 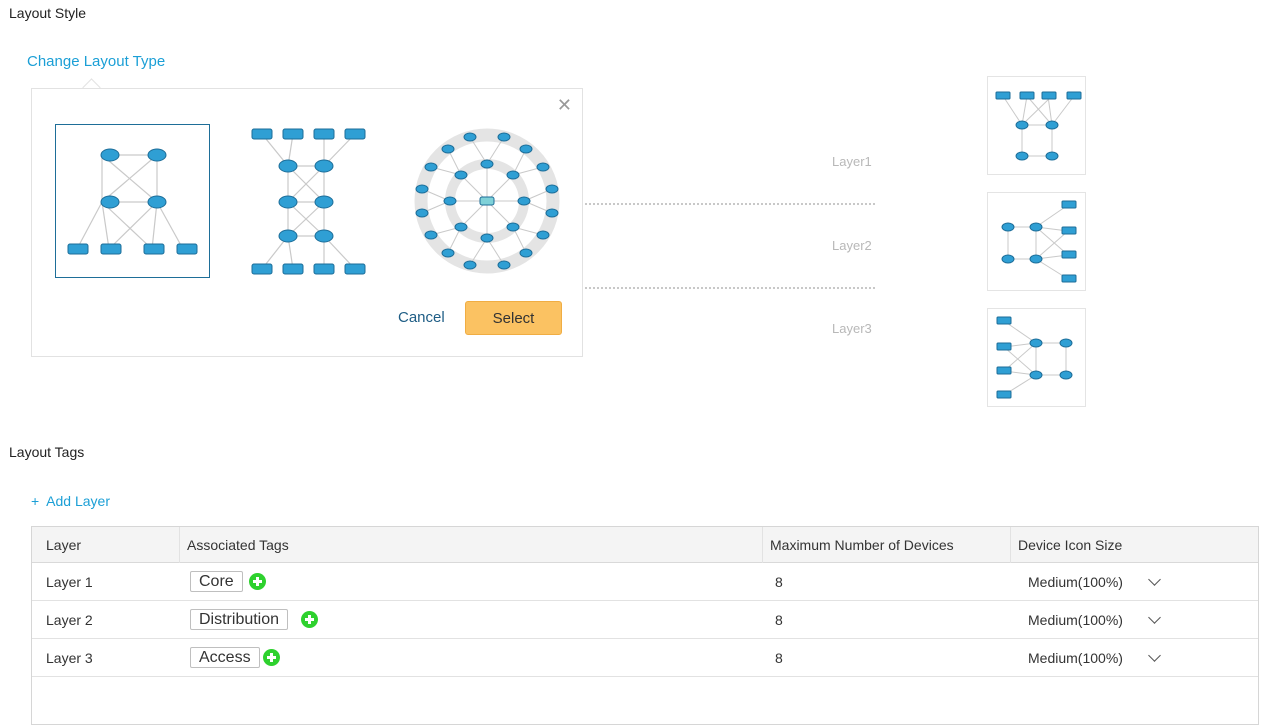 What do you see at coordinates (886, 545) in the screenshot?
I see `header-max-devices: Maximum Number of Devices` at bounding box center [886, 545].